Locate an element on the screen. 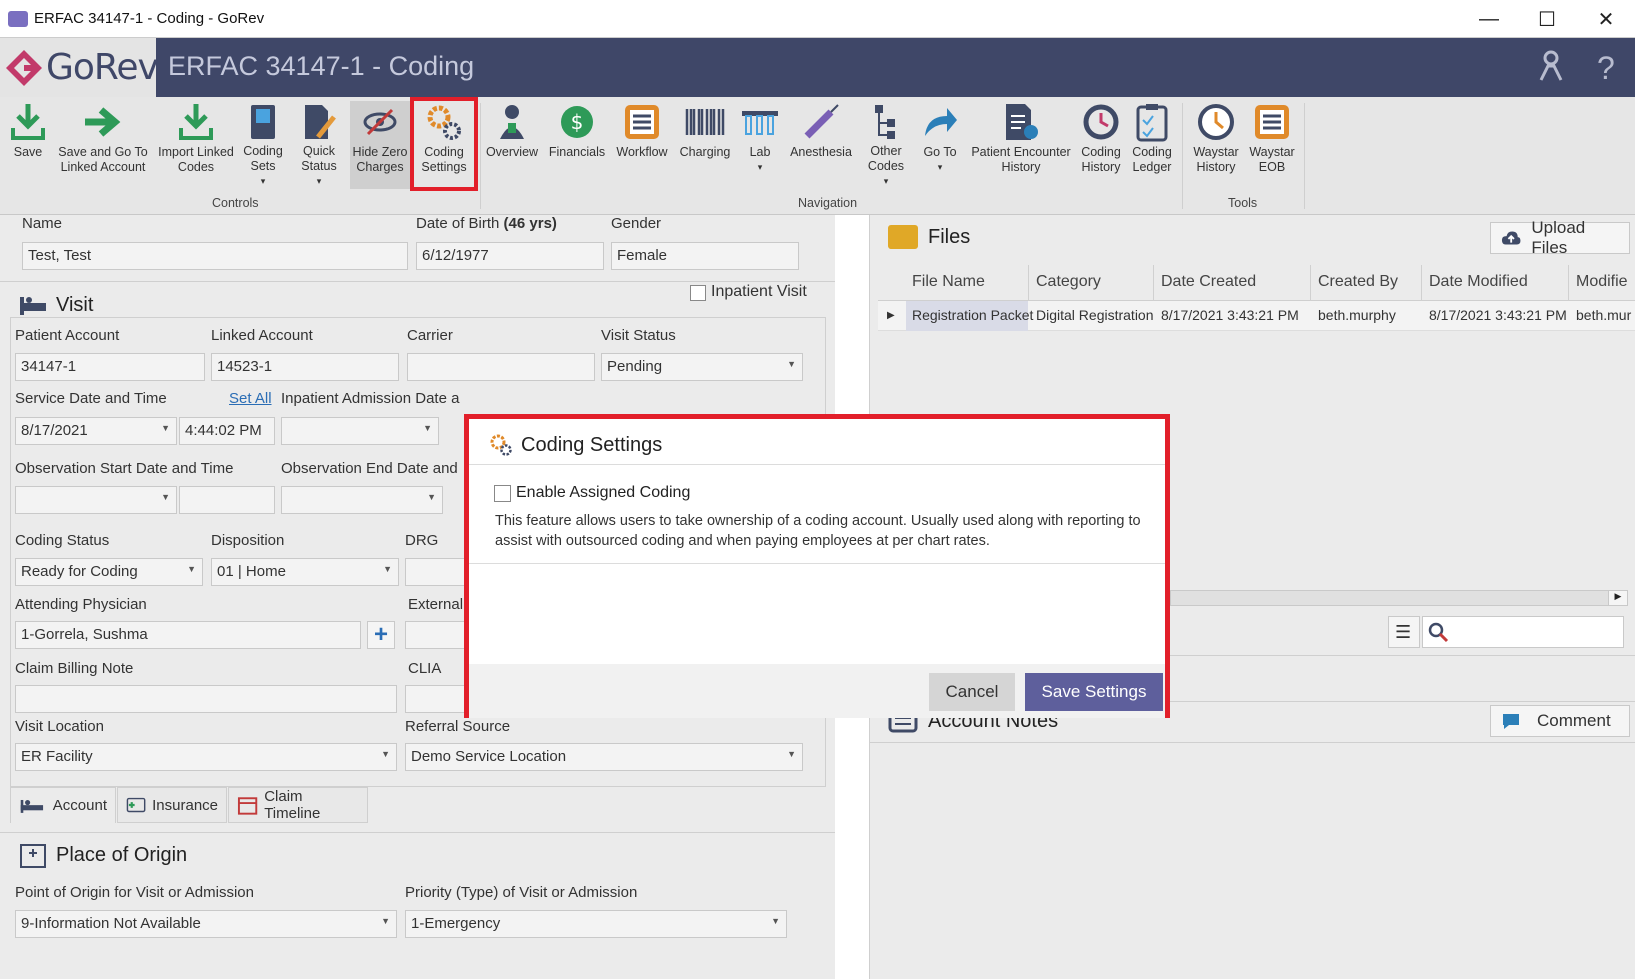 The width and height of the screenshot is (1635, 979). tab-claim-timeline: Claim Timeline is located at coordinates (298, 805).